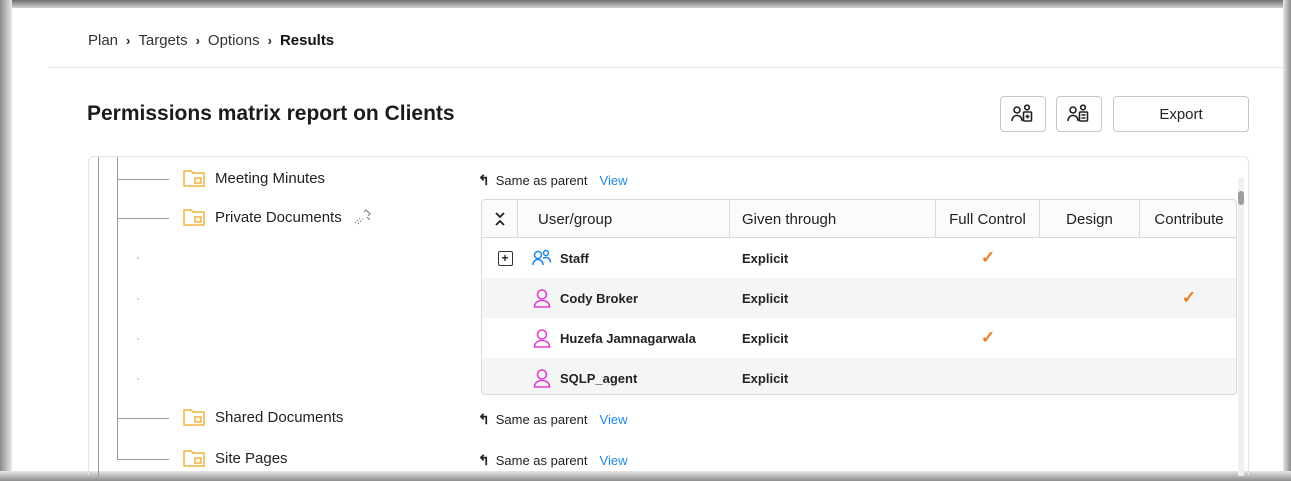 This screenshot has height=481, width=1291. I want to click on table-row: Cody Broker Explicit ✓, so click(859, 298).